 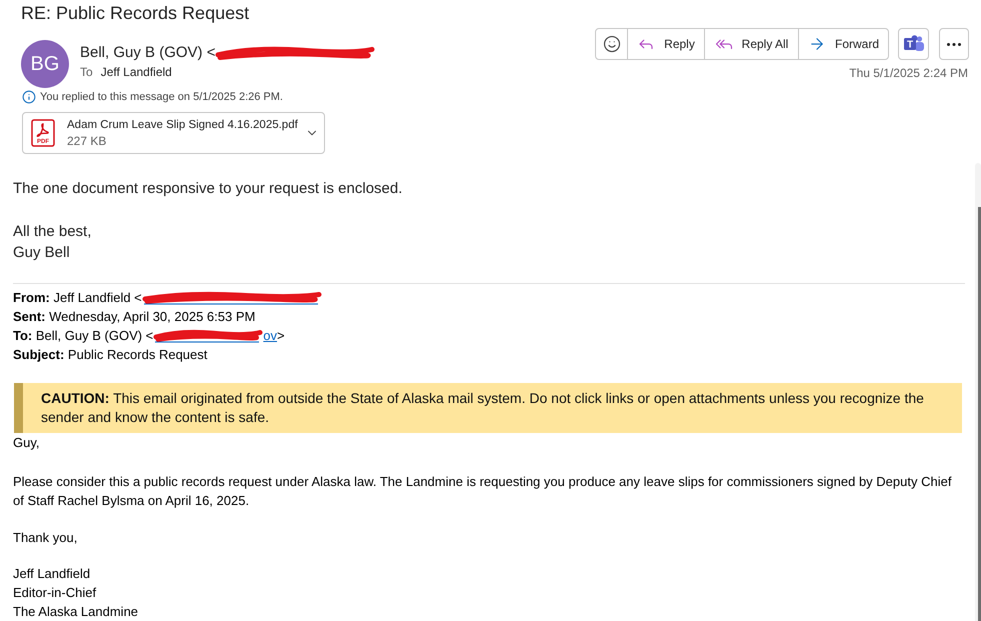 I want to click on header-text: >, so click(x=281, y=336).